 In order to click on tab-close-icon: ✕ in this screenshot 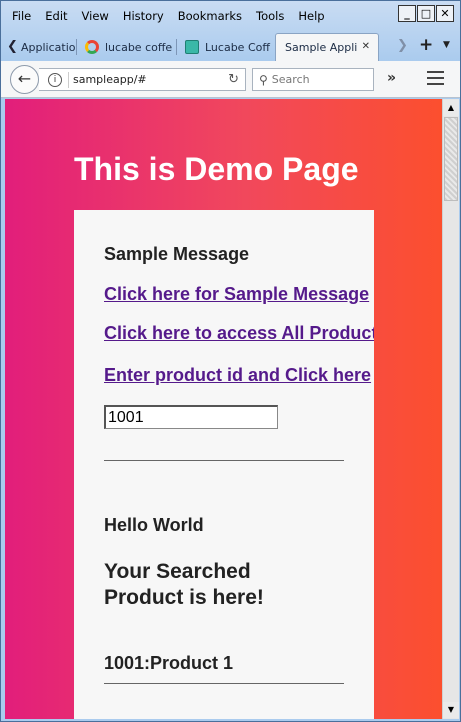, I will do `click(366, 46)`.